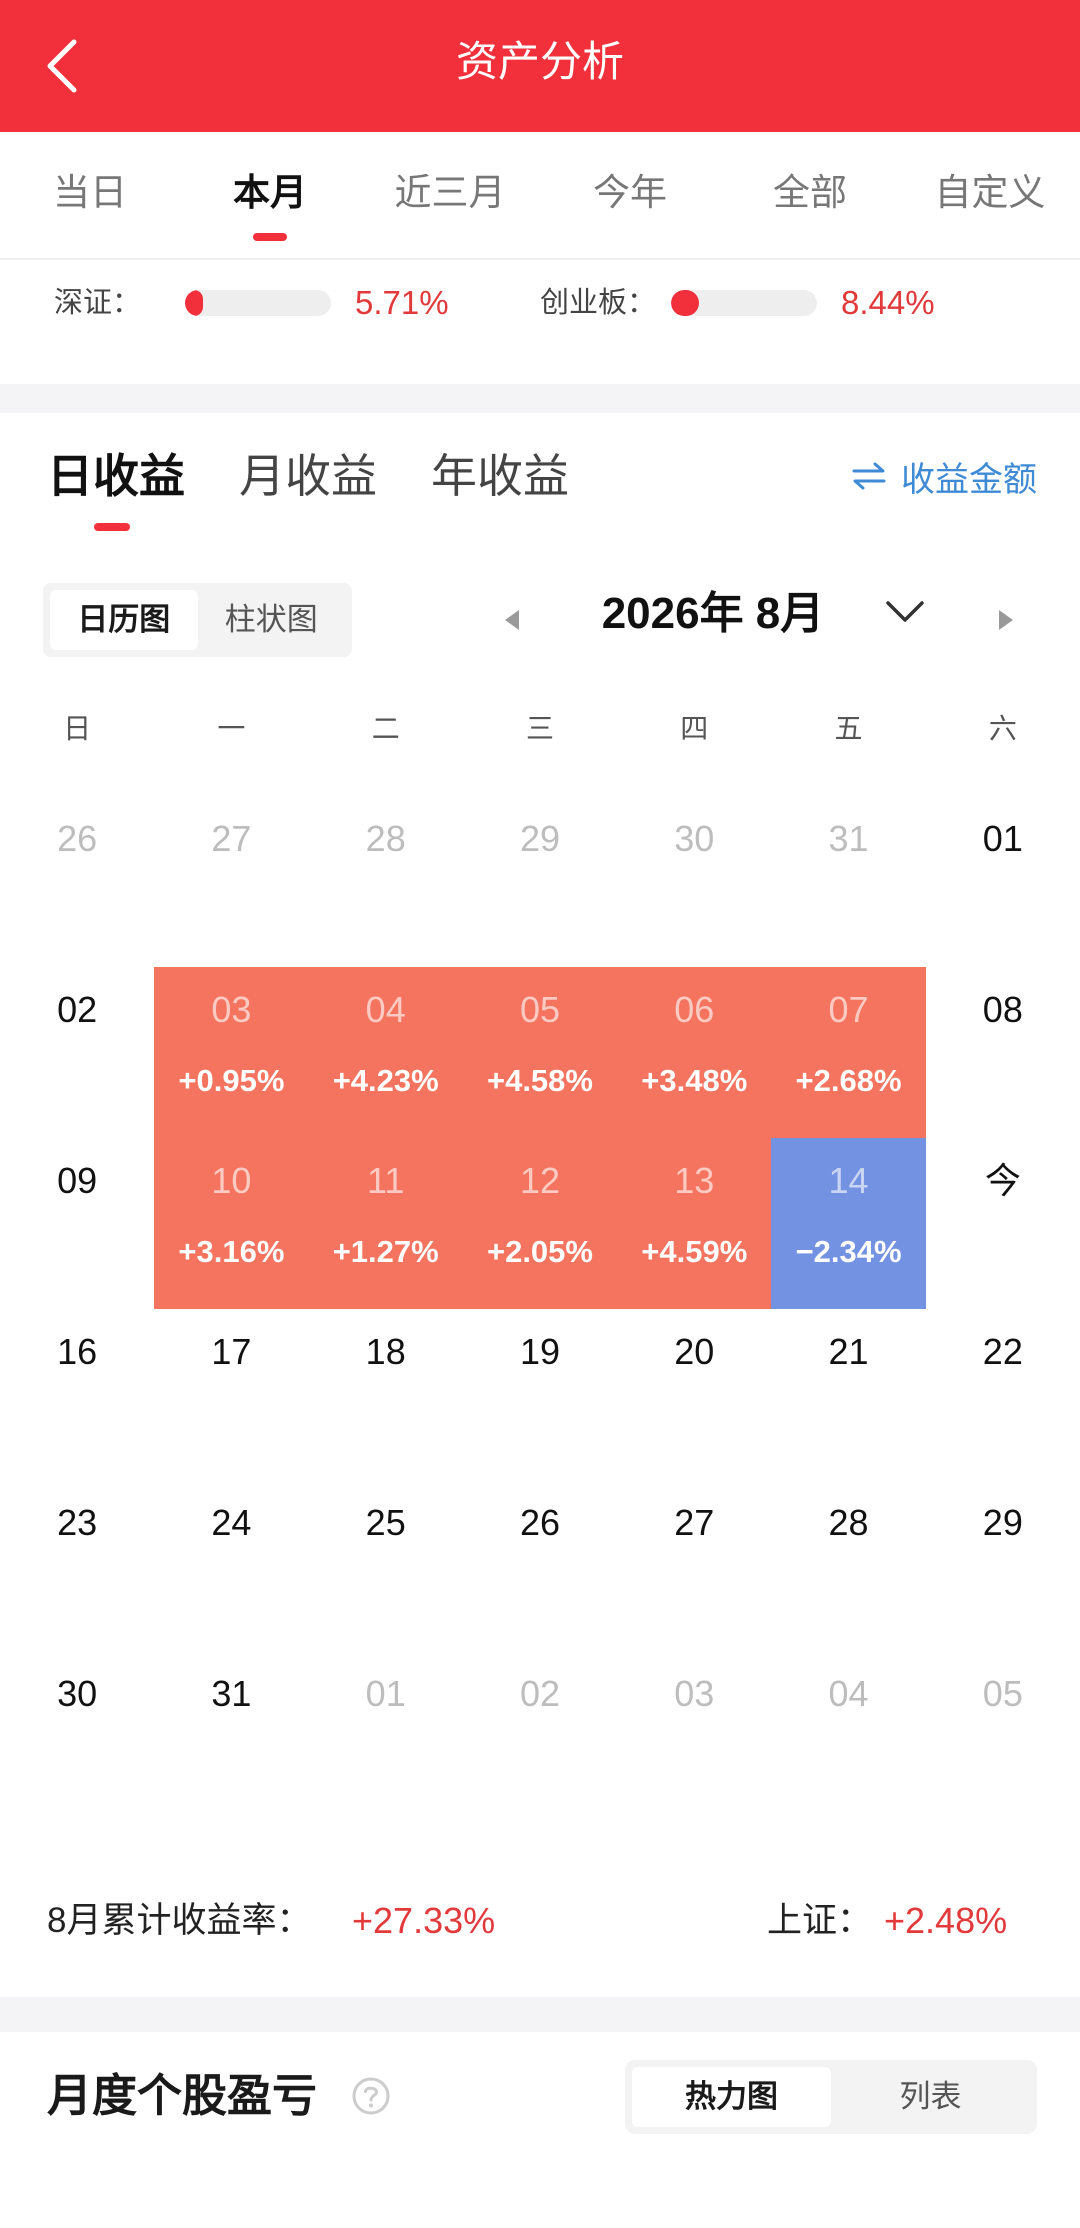  Describe the element at coordinates (386, 1394) in the screenshot. I see `calendar-day: 18` at that location.